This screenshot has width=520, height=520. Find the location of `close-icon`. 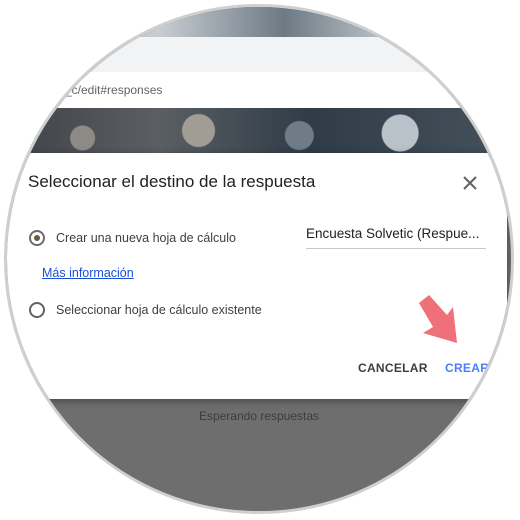

close-icon is located at coordinates (470, 183).